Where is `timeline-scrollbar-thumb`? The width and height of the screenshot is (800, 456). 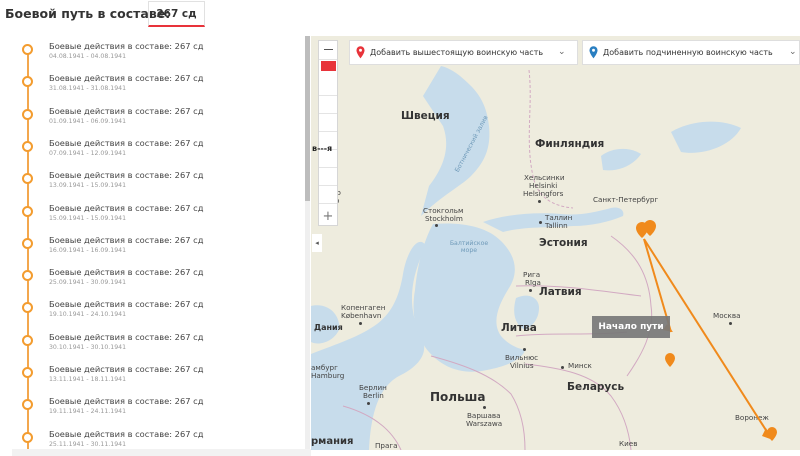
timeline-scrollbar-thumb is located at coordinates (307, 118).